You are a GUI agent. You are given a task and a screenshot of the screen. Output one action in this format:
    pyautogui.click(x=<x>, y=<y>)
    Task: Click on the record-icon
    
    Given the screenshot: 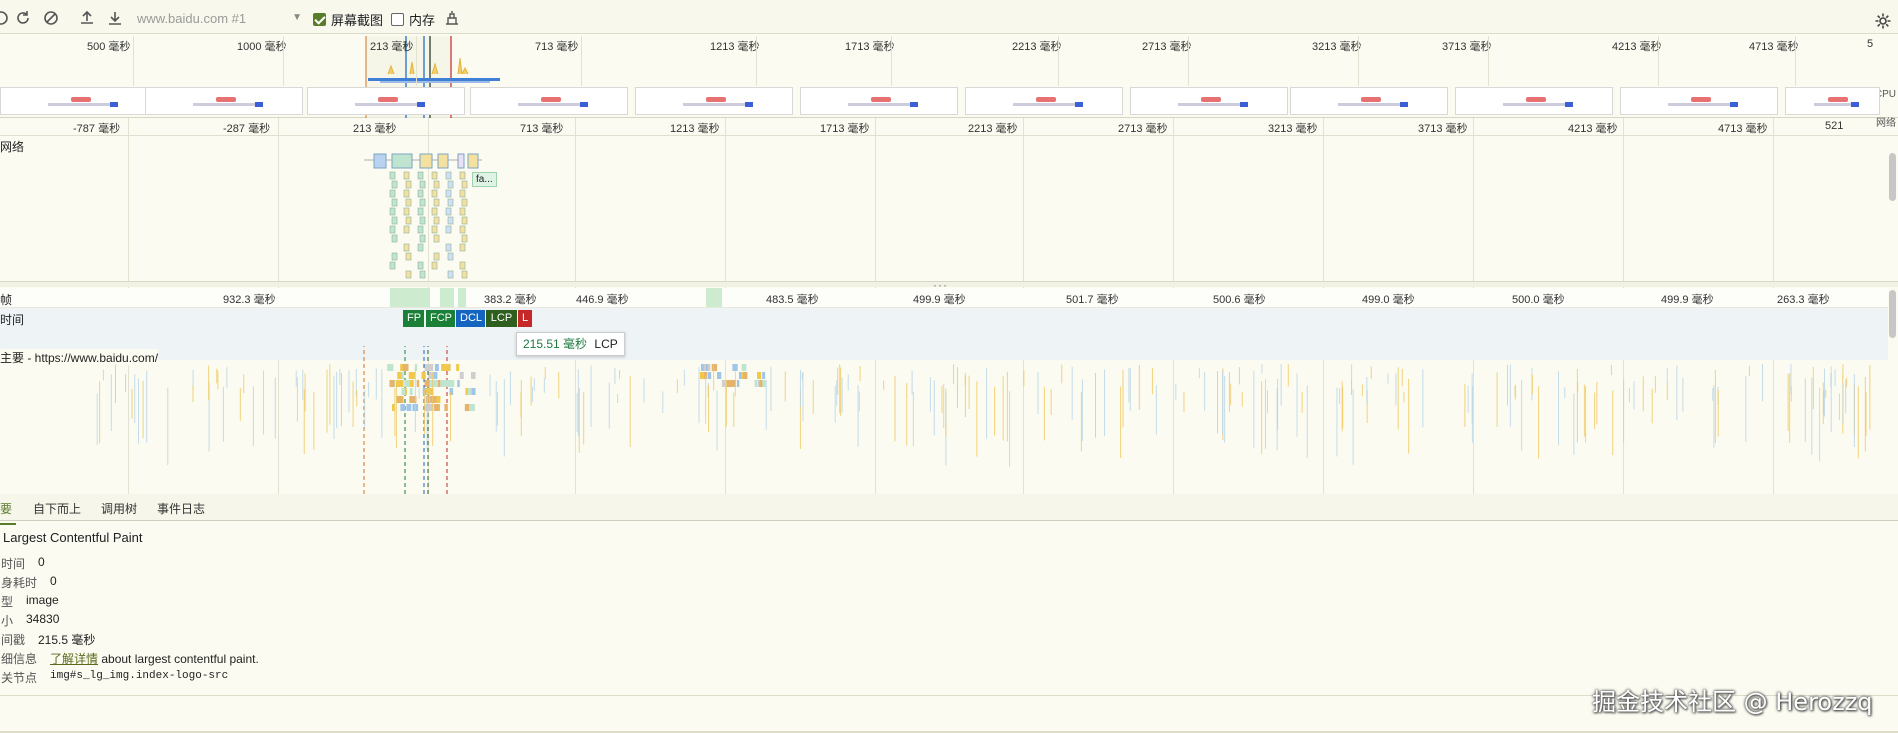 What is the action you would take?
    pyautogui.click(x=5, y=18)
    